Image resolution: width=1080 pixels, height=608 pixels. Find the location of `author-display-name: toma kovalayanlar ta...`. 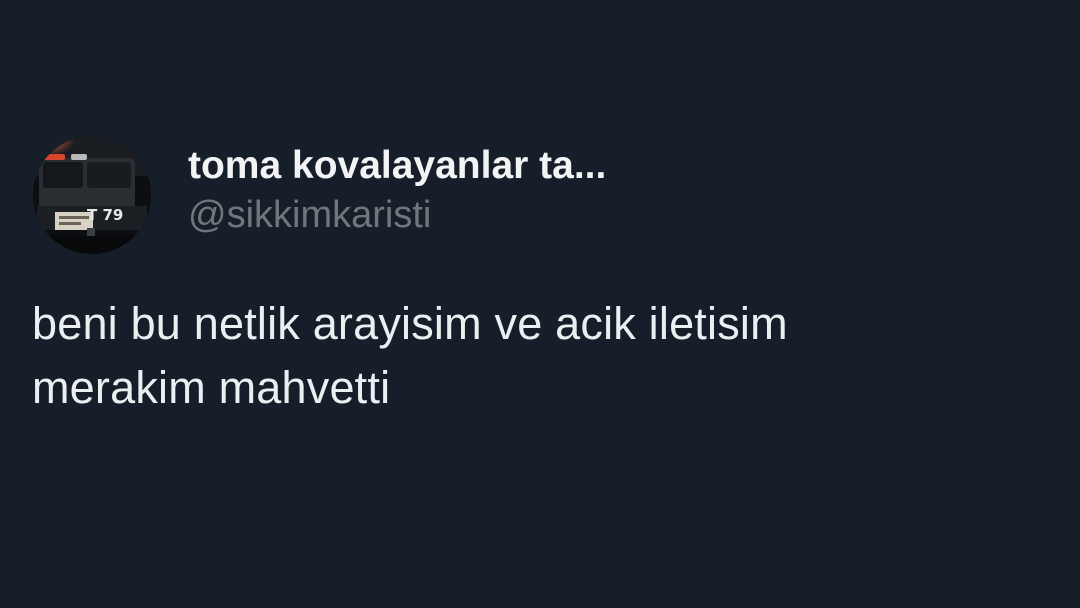

author-display-name: toma kovalayanlar ta... is located at coordinates (397, 166).